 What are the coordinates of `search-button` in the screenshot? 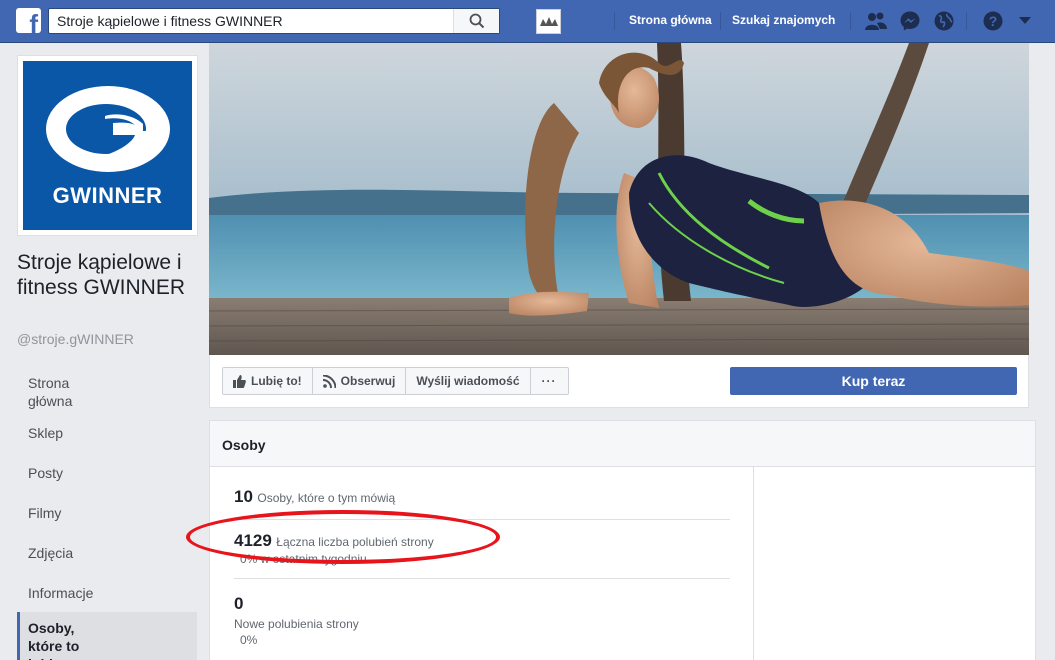 It's located at (476, 21).